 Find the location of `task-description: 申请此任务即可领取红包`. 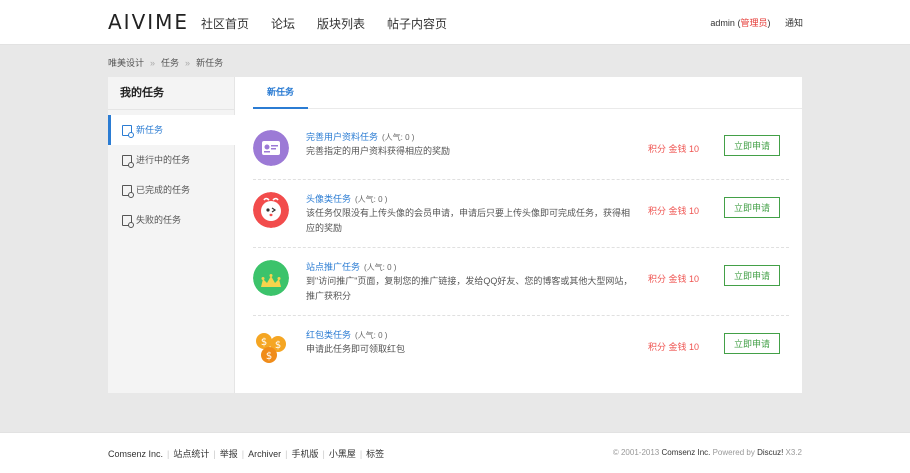

task-description: 申请此任务即可领取红包 is located at coordinates (356, 349).